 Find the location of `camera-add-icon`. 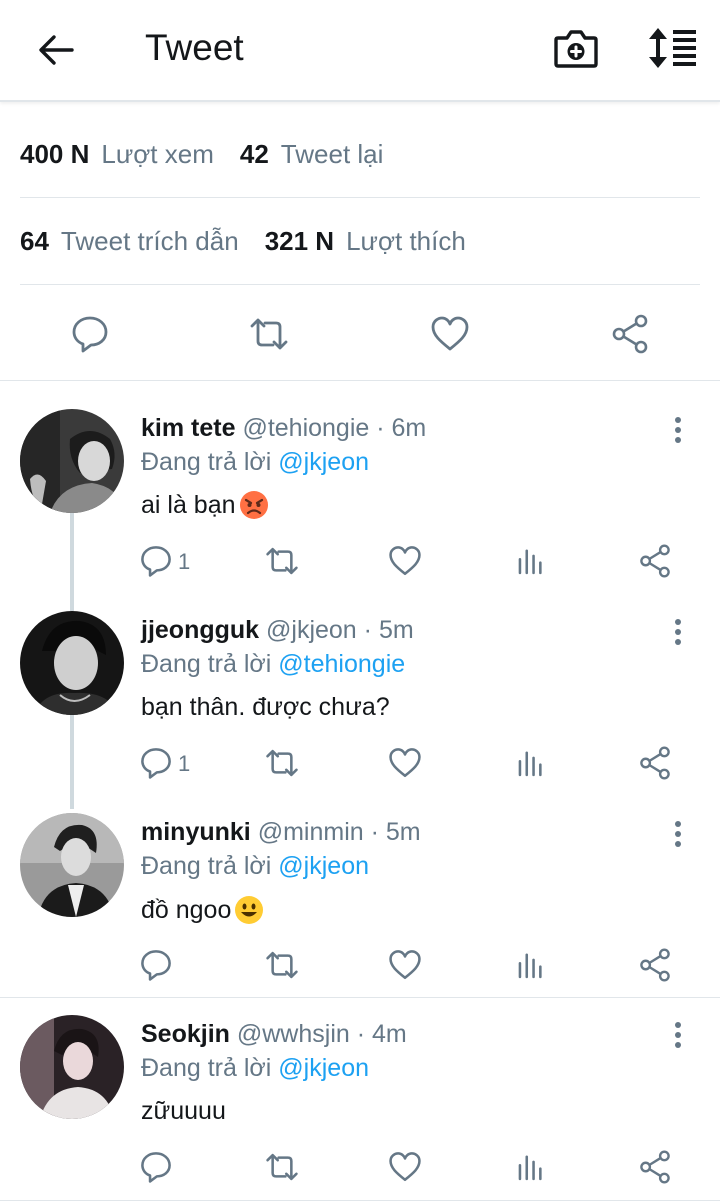

camera-add-icon is located at coordinates (576, 49).